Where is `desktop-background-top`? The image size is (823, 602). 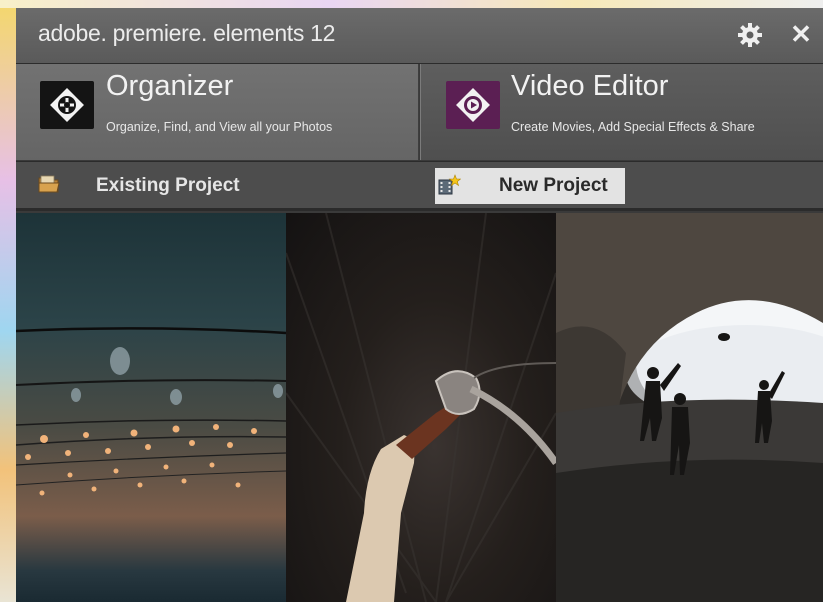
desktop-background-top is located at coordinates (411, 4).